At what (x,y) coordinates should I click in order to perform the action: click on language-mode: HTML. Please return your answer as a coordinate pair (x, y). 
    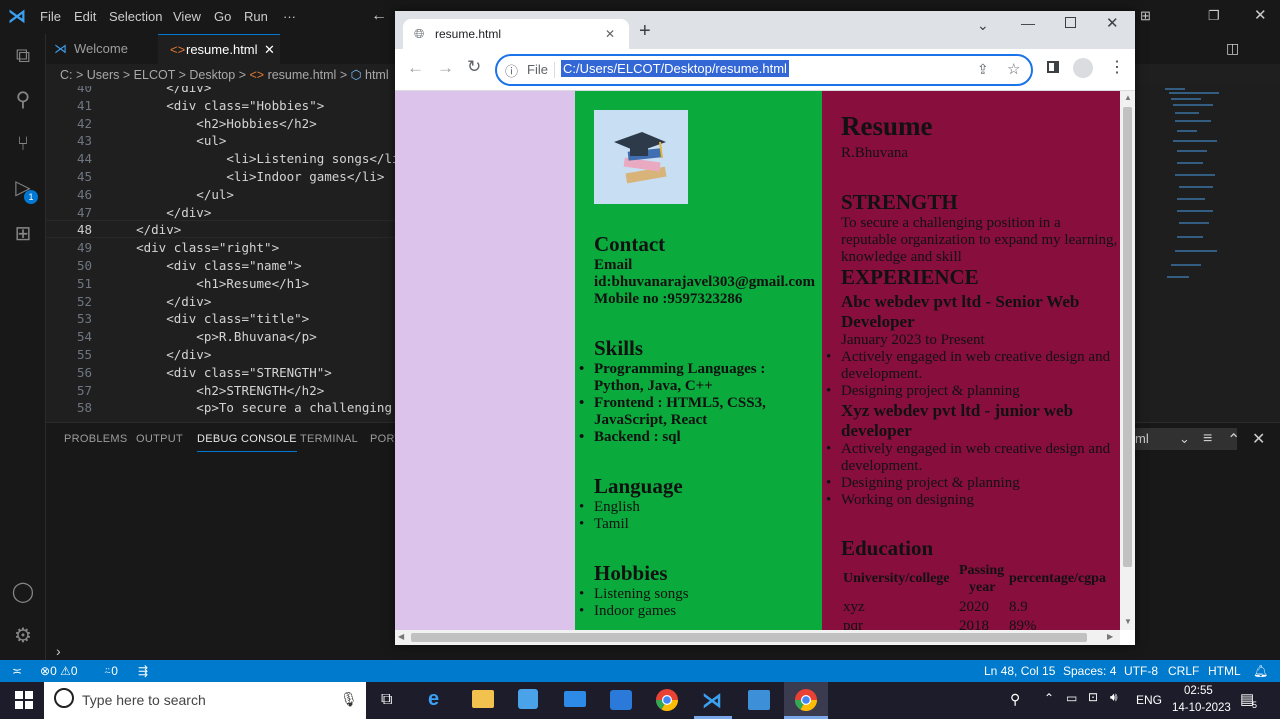
    Looking at the image, I should click on (1224, 671).